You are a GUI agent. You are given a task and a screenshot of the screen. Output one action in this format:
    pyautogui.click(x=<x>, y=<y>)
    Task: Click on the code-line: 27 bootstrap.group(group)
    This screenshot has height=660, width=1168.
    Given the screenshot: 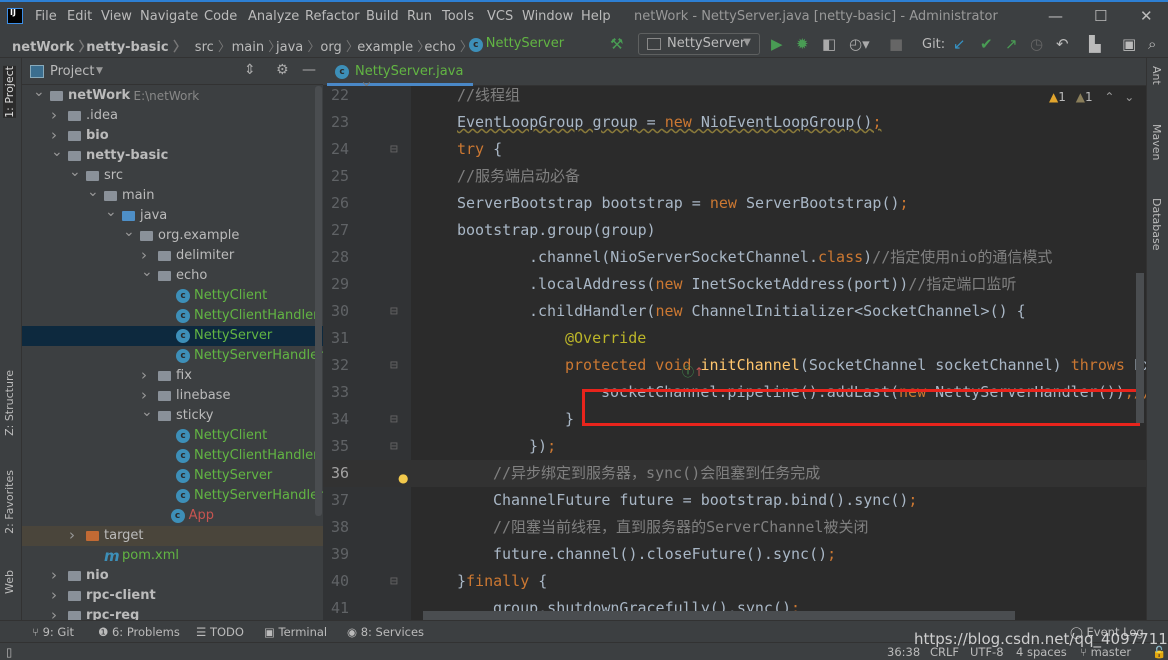 What is the action you would take?
    pyautogui.click(x=734, y=230)
    